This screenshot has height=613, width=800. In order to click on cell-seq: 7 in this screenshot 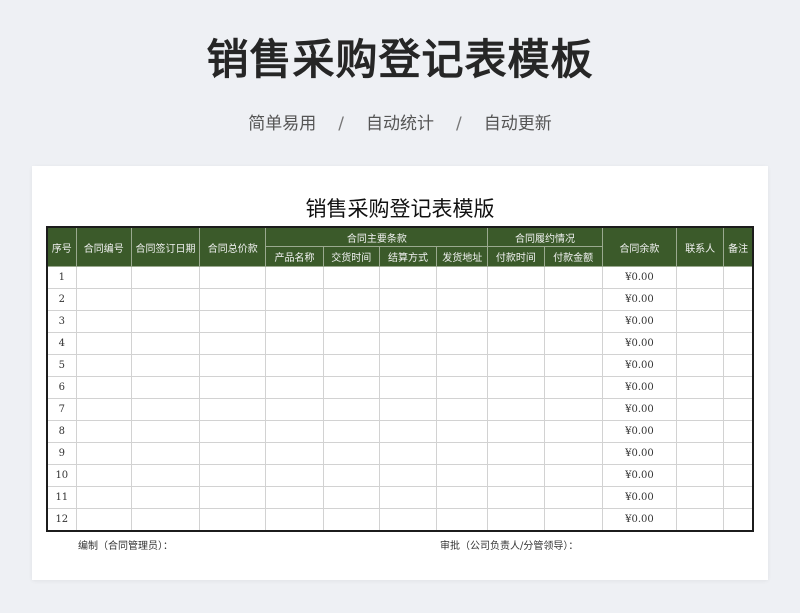, I will do `click(61, 409)`.